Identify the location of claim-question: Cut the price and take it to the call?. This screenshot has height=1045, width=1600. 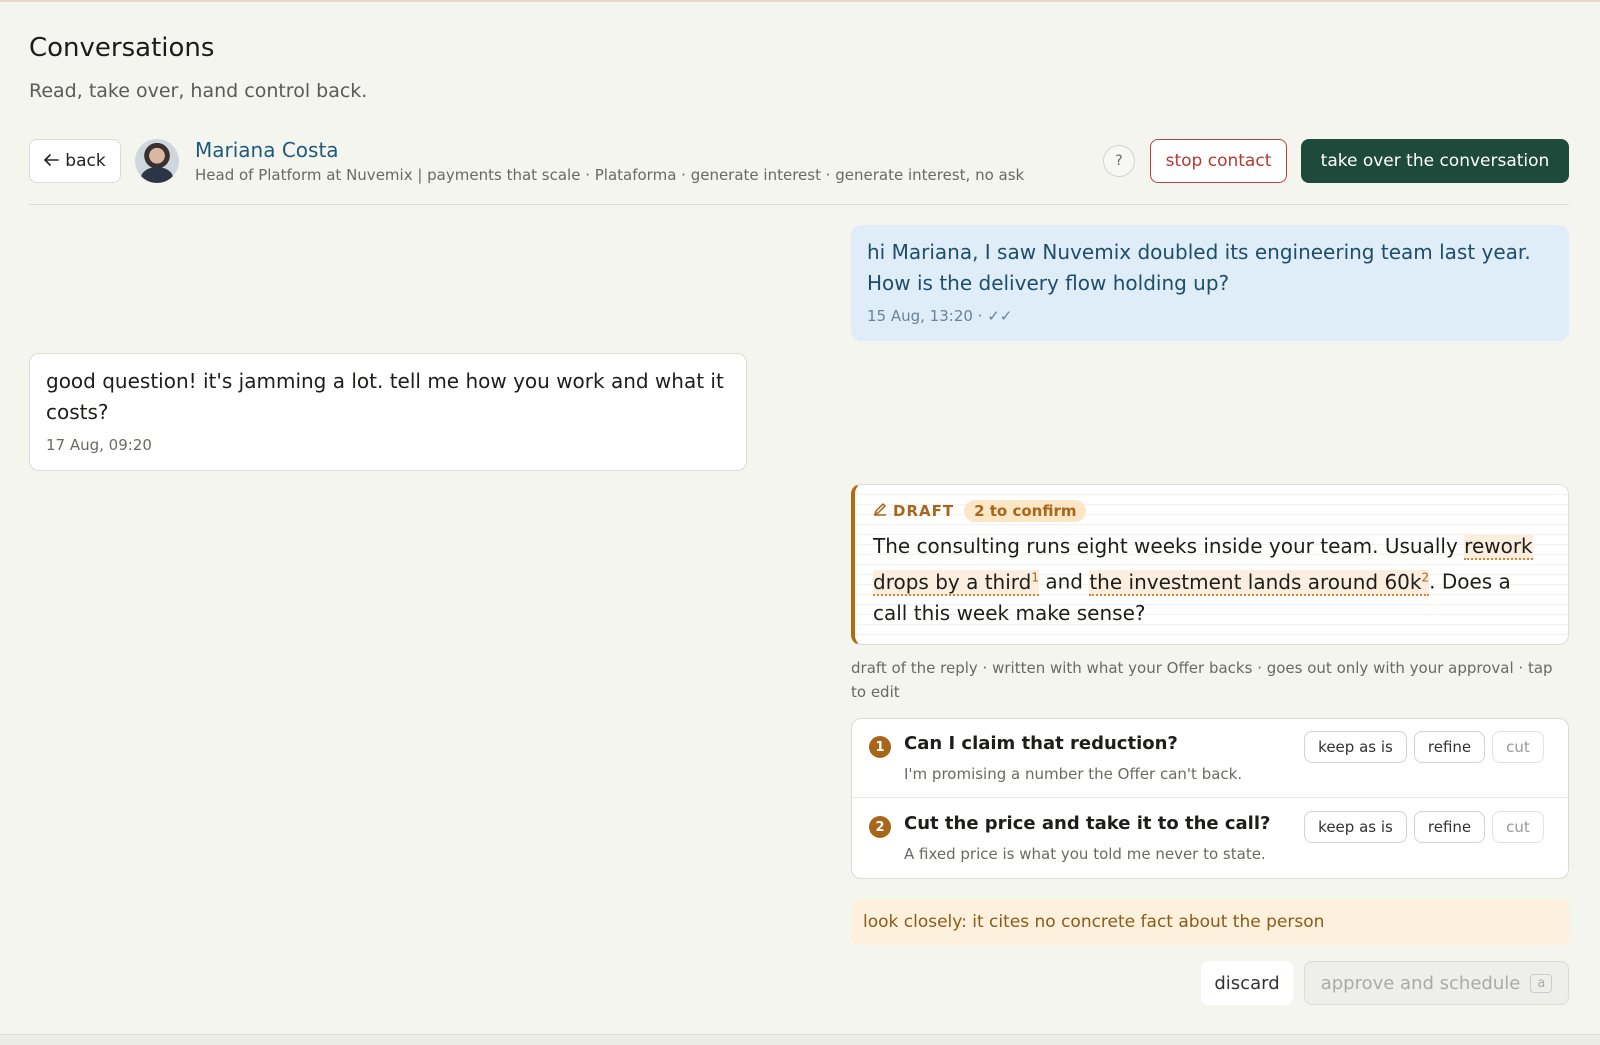
(1087, 823).